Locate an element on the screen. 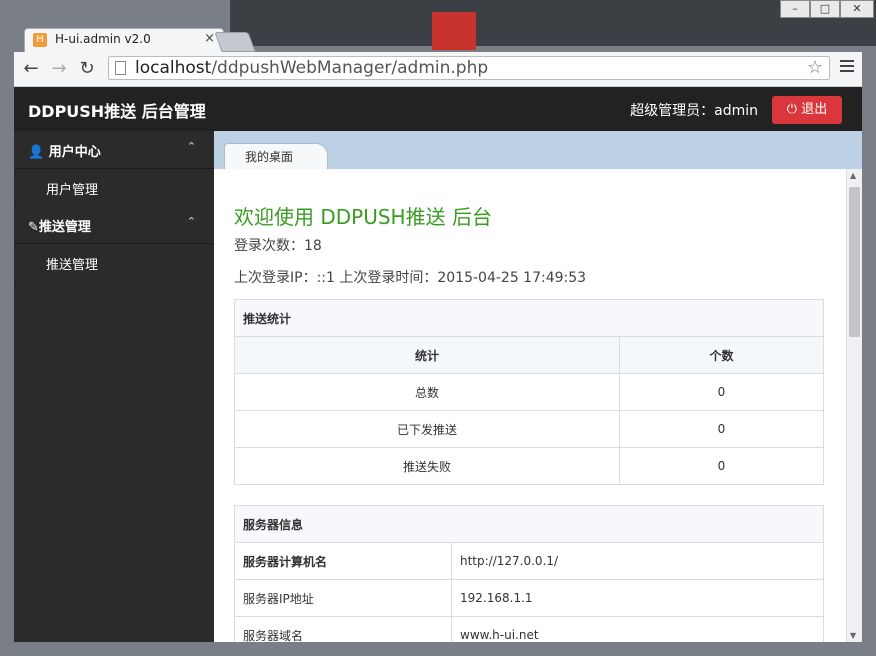 Image resolution: width=876 pixels, height=656 pixels. table-cell: 推送失败 is located at coordinates (427, 466).